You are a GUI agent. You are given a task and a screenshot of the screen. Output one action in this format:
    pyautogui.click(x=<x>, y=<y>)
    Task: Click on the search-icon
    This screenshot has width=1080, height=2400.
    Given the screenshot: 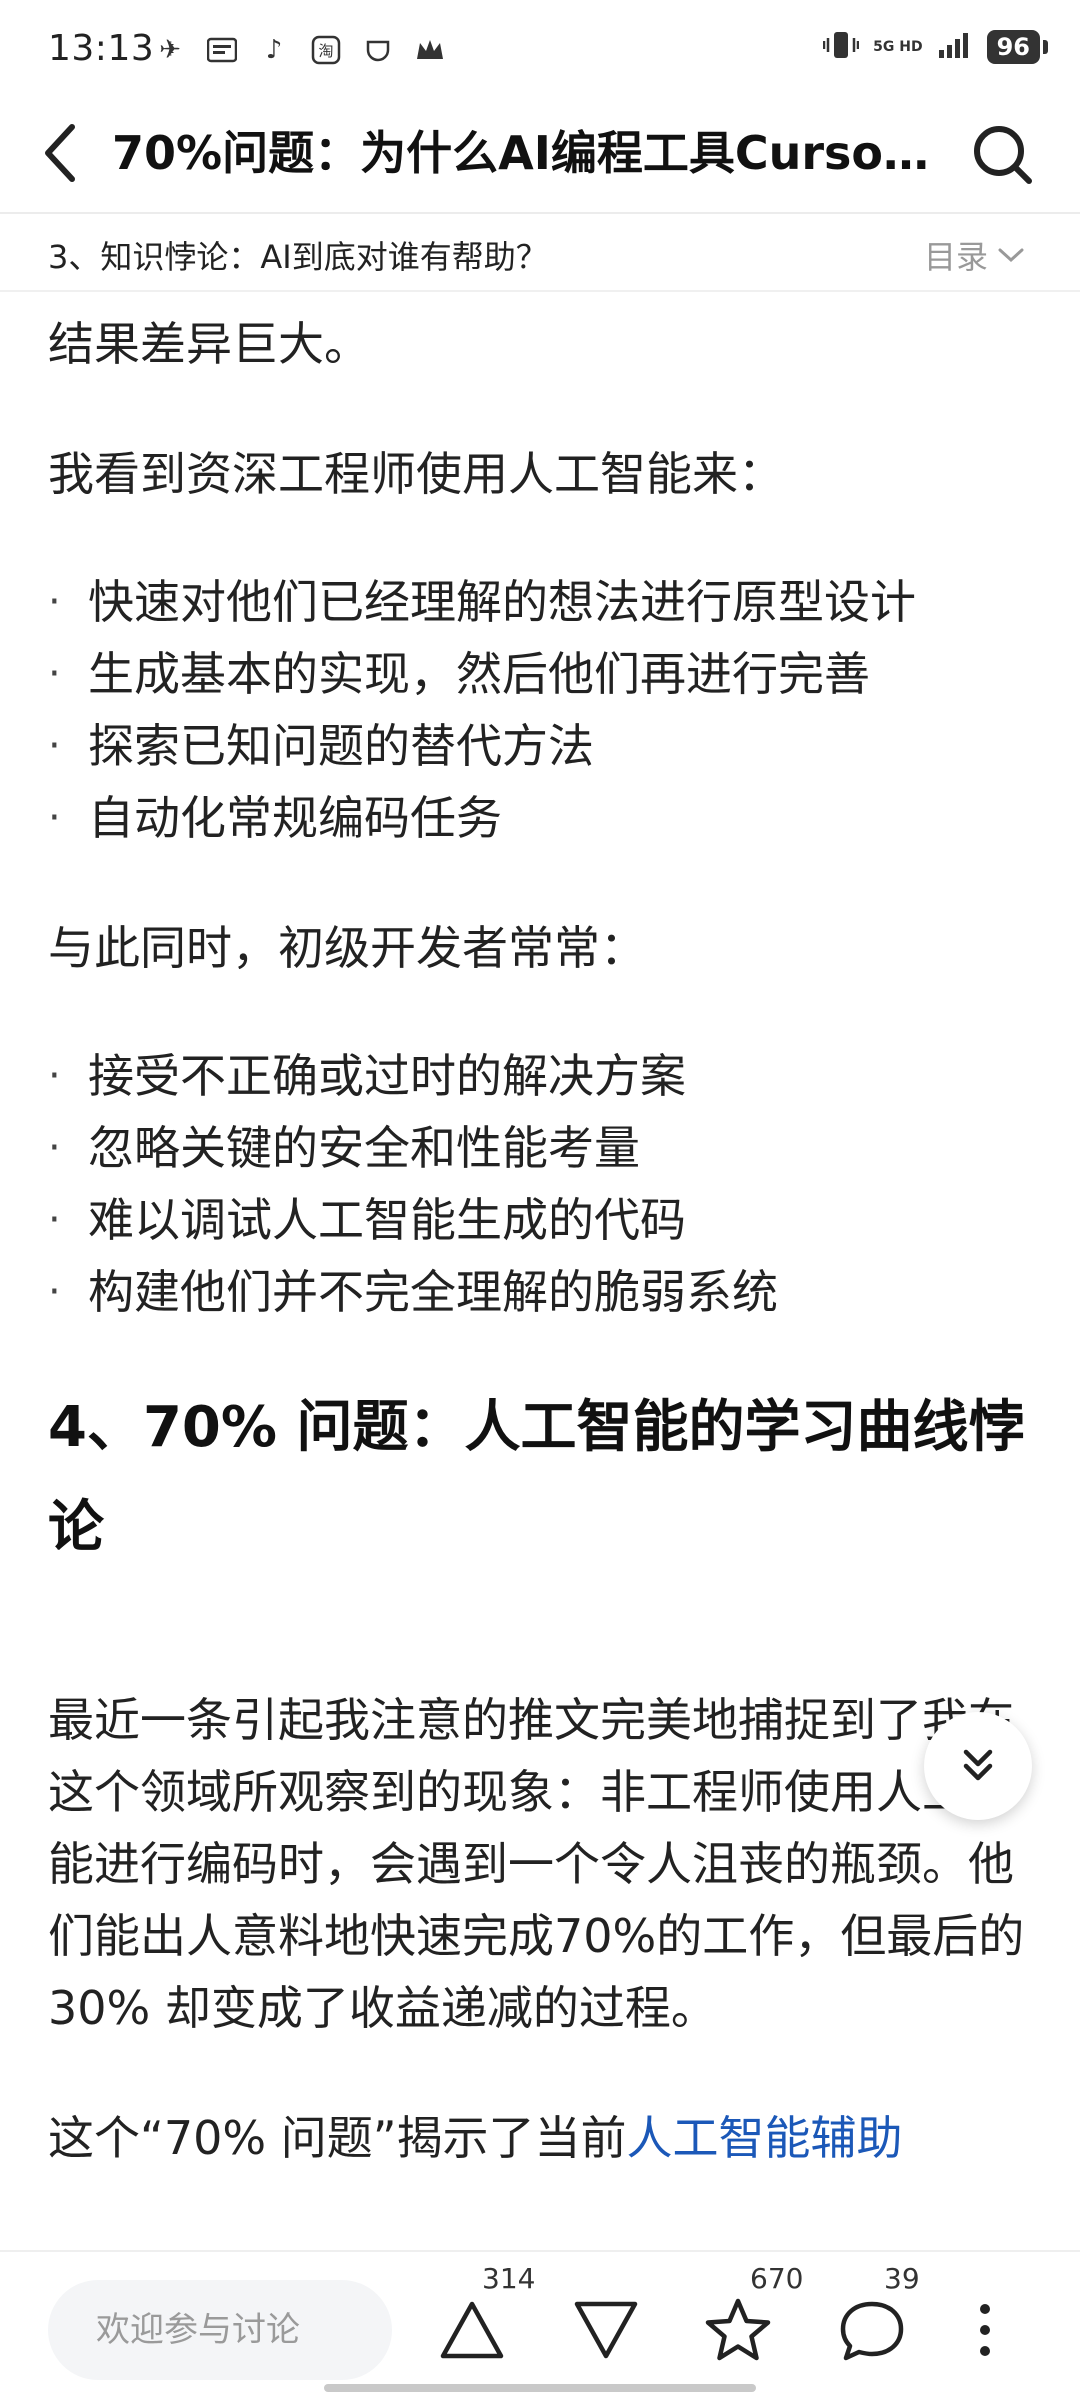 What is the action you would take?
    pyautogui.click(x=1003, y=155)
    